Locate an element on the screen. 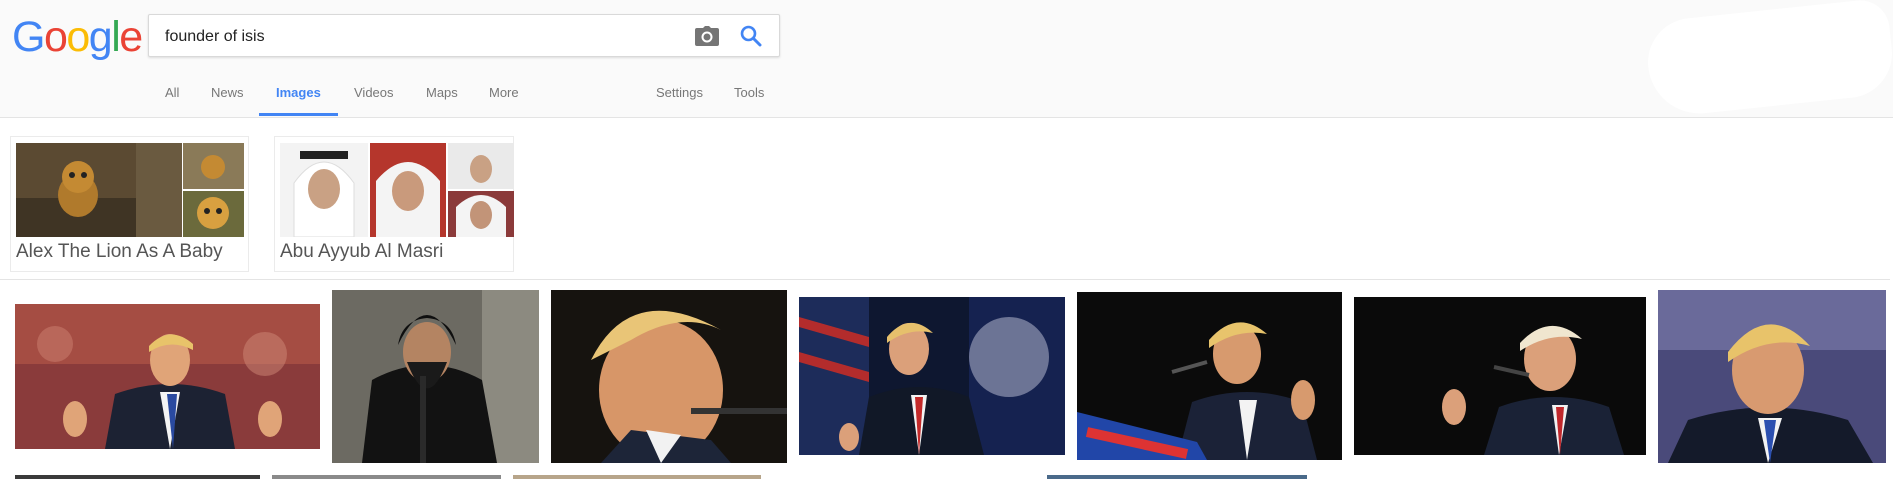  tab-videos: Videos is located at coordinates (374, 100).